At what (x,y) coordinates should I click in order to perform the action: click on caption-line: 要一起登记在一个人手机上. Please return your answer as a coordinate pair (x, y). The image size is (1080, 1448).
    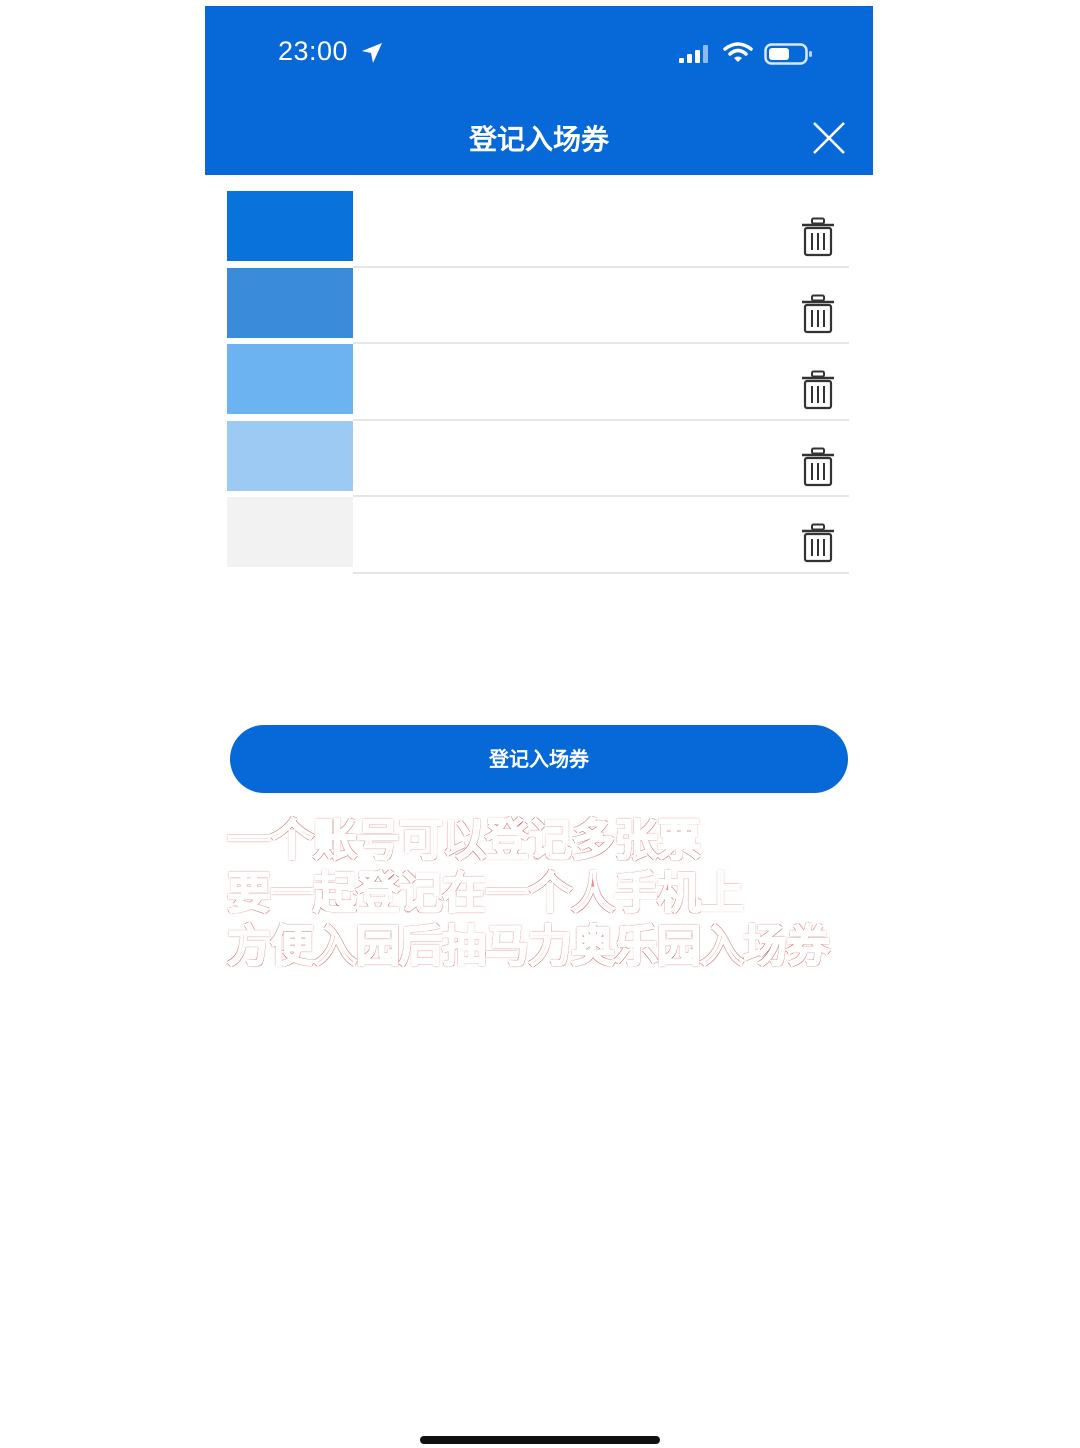
    Looking at the image, I should click on (485, 893).